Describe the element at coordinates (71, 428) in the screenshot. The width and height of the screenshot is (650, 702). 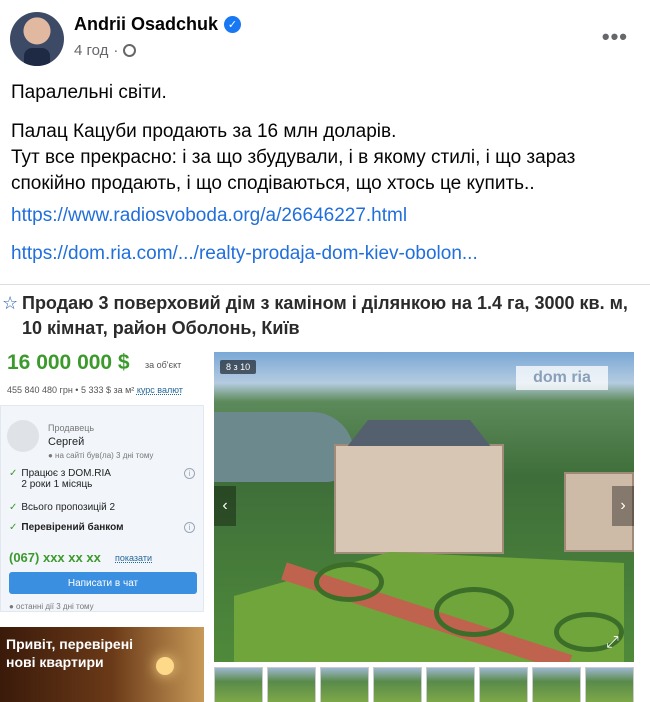
I see `seller-label: Продавець` at that location.